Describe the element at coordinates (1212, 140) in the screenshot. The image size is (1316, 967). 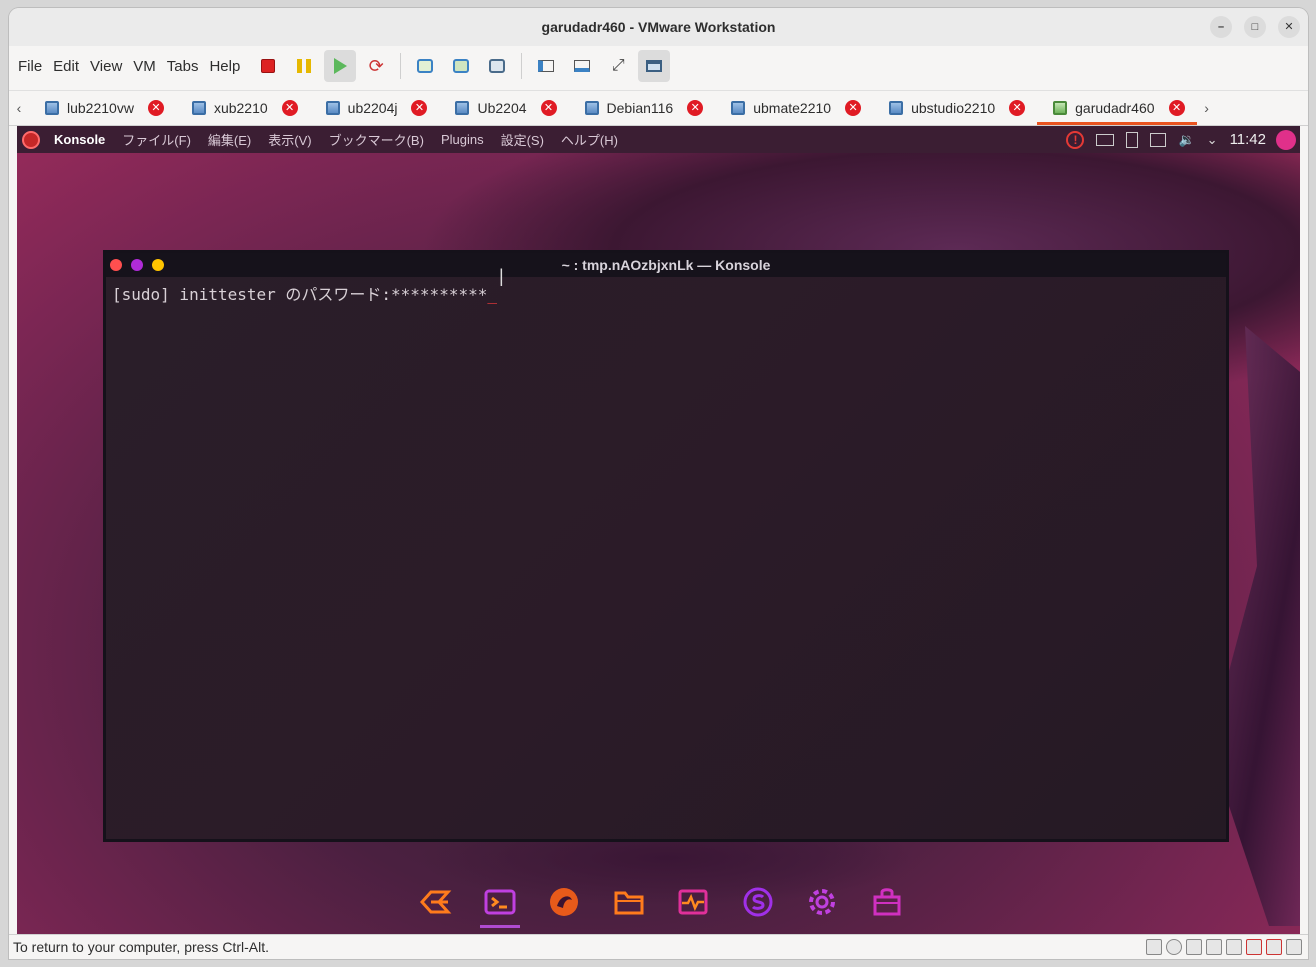
I see `tray-expand-icon: ⌄` at that location.